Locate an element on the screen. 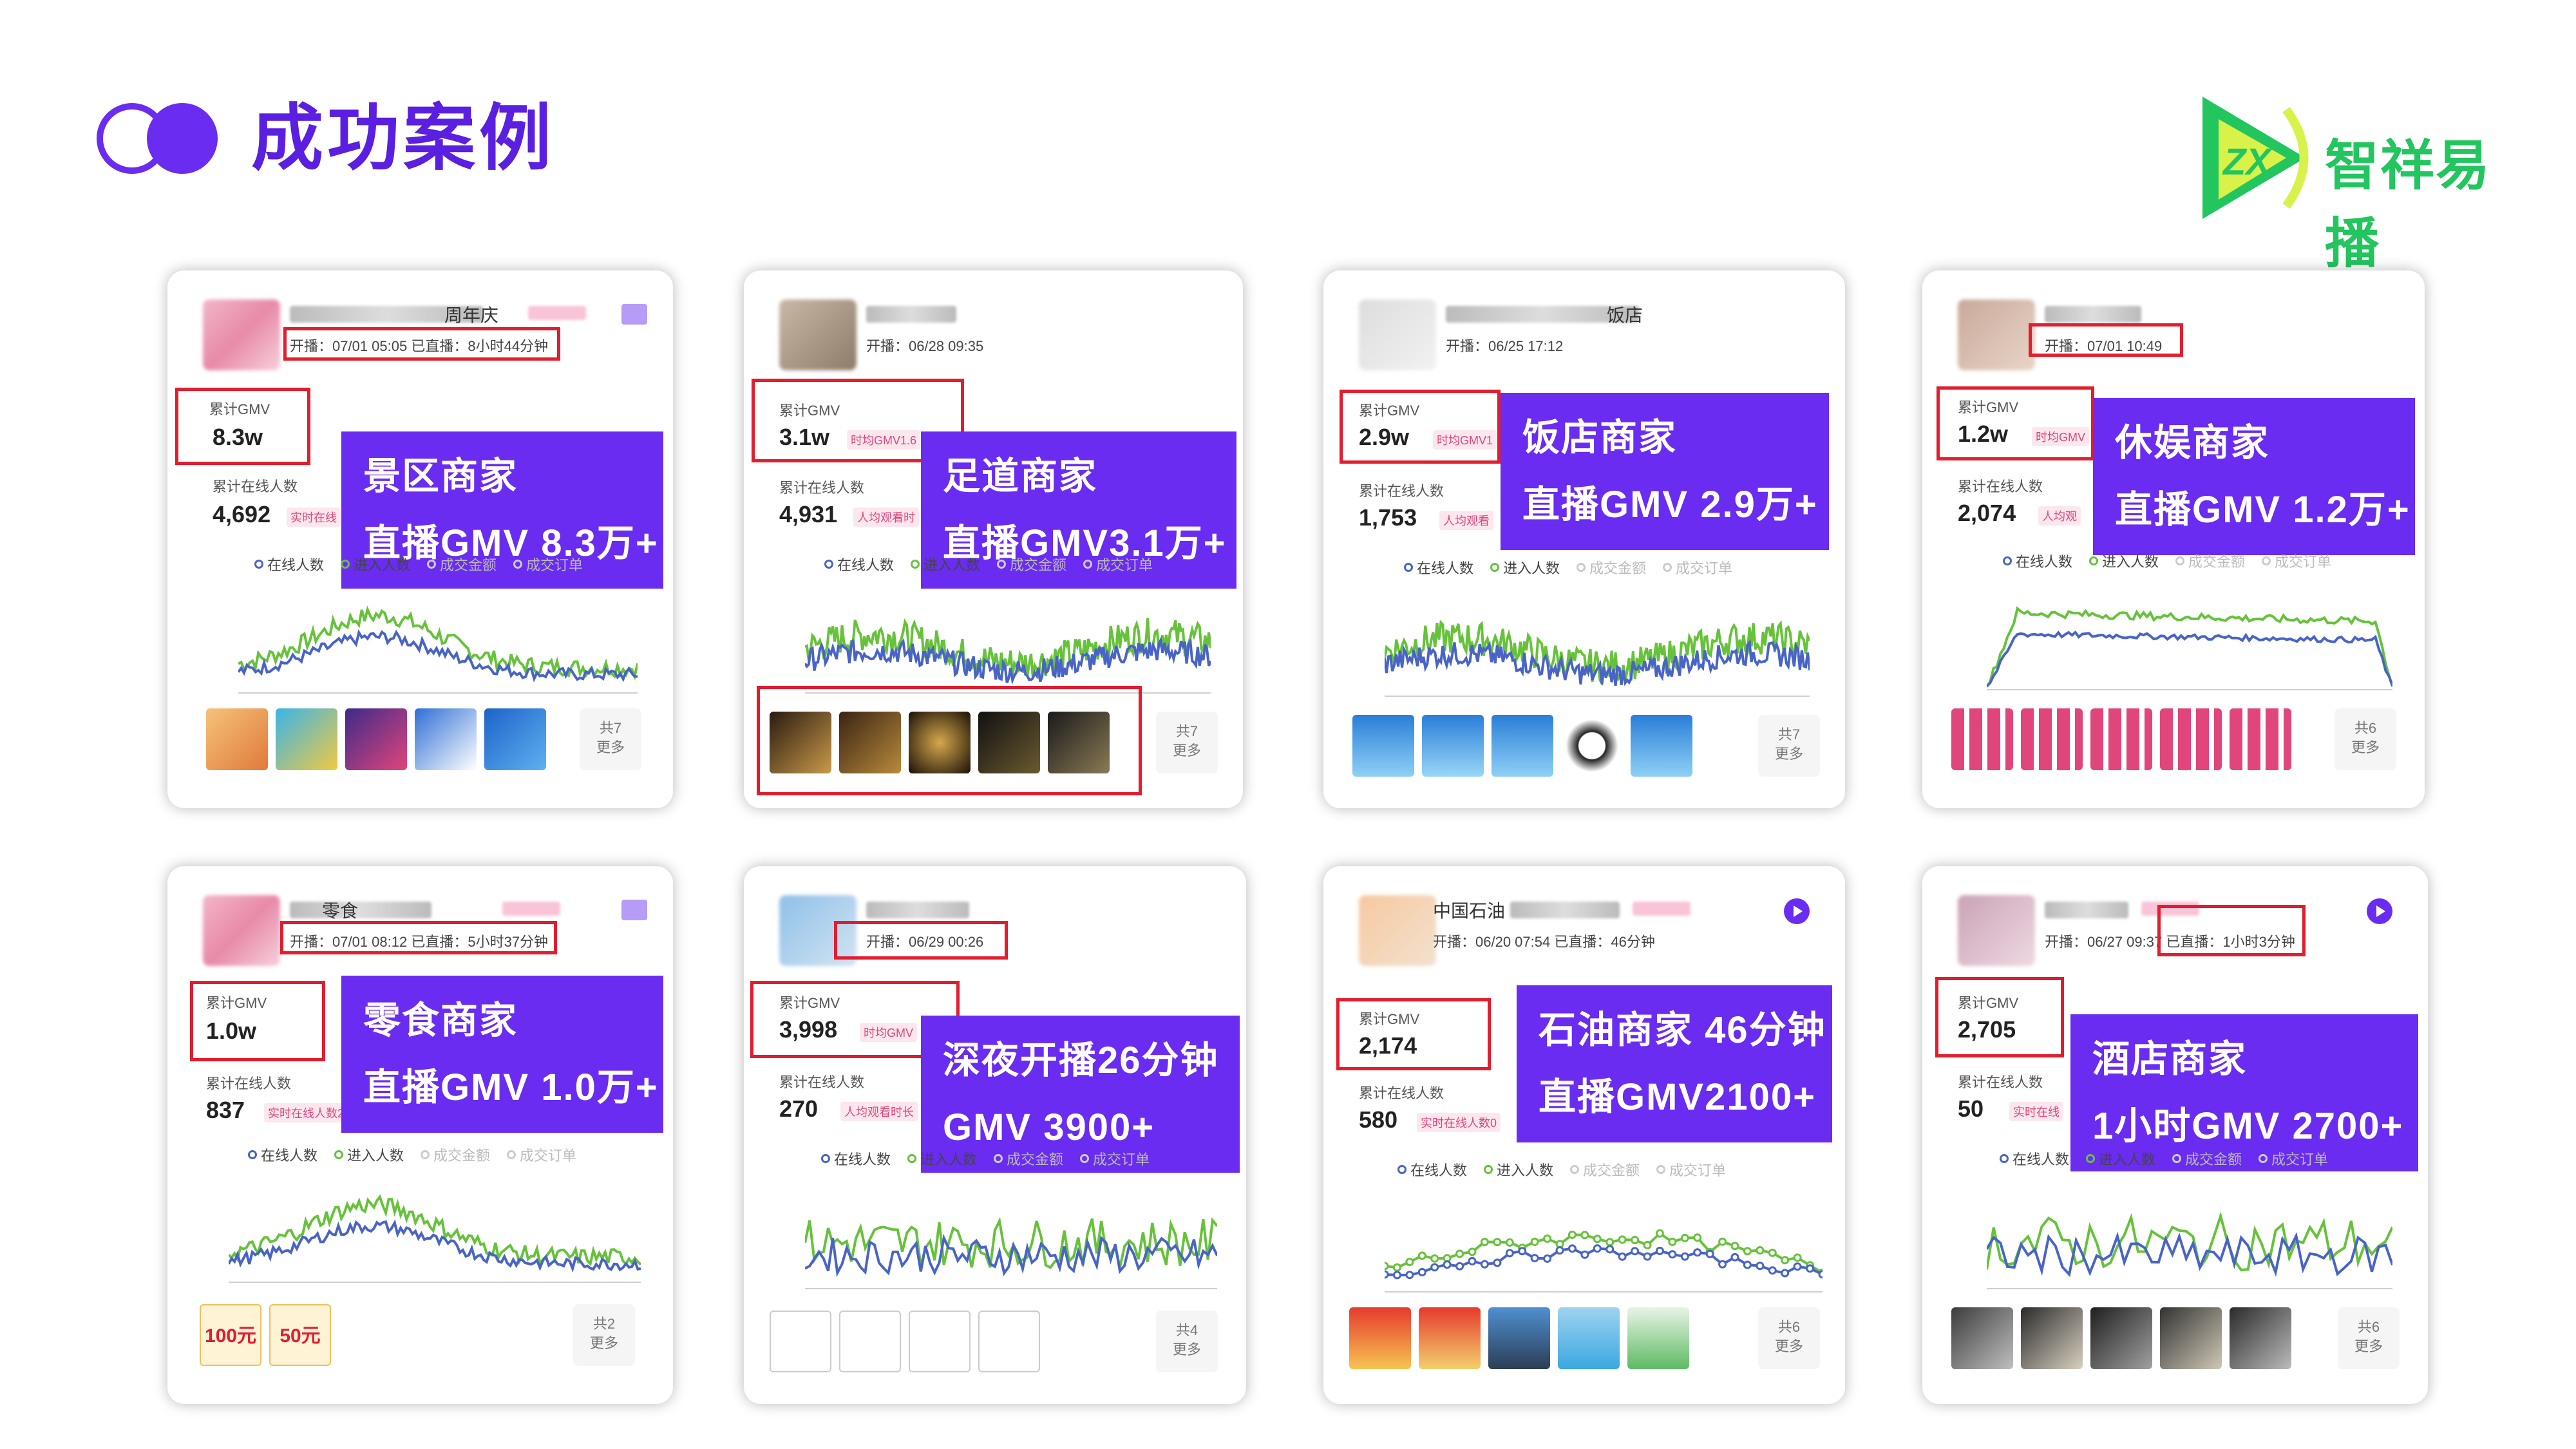 This screenshot has height=1449, width=2576. avatar is located at coordinates (241, 334).